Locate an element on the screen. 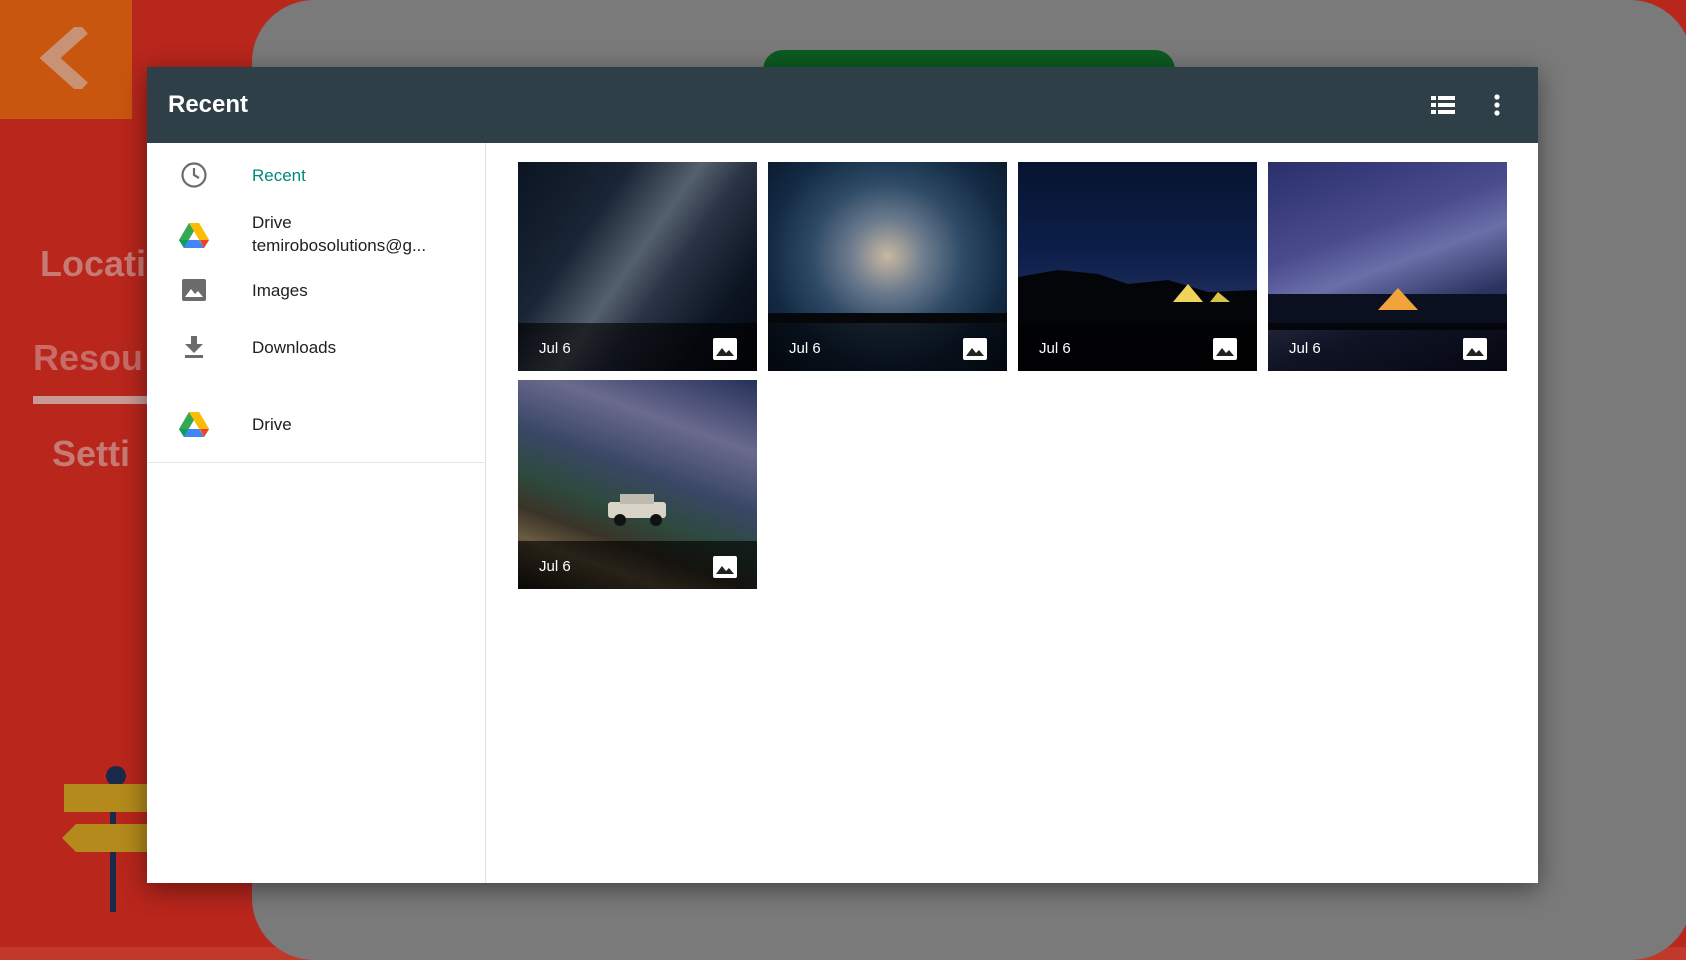 The image size is (1686, 960). signpost-icon is located at coordinates (106, 839).